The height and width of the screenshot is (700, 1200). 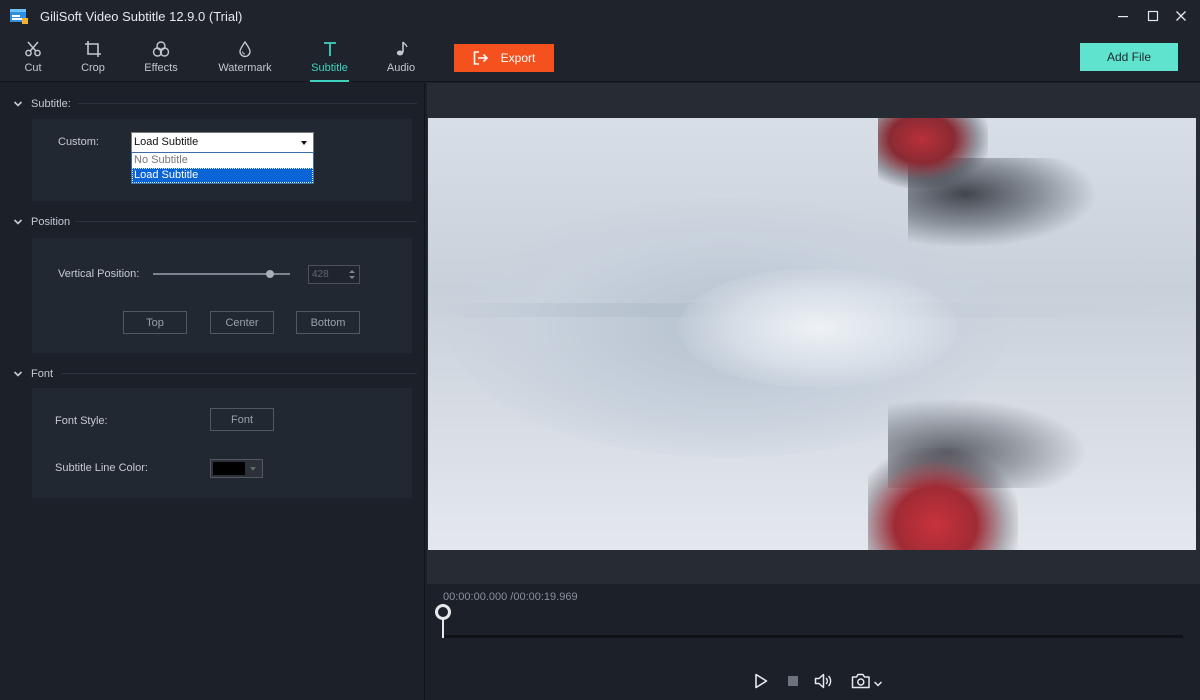 I want to click on effects-icon, so click(x=161, y=49).